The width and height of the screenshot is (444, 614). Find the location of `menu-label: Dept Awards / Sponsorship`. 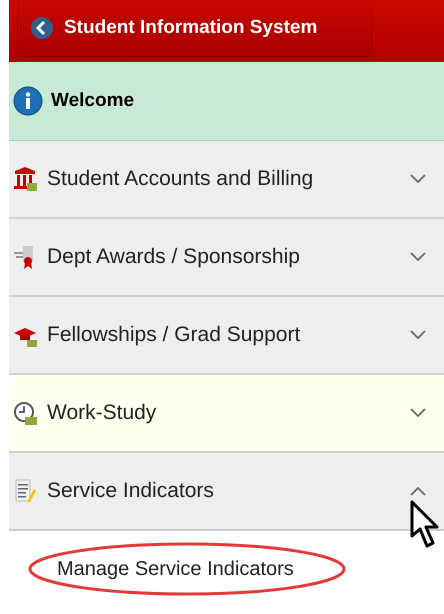

menu-label: Dept Awards / Sponsorship is located at coordinates (174, 257).